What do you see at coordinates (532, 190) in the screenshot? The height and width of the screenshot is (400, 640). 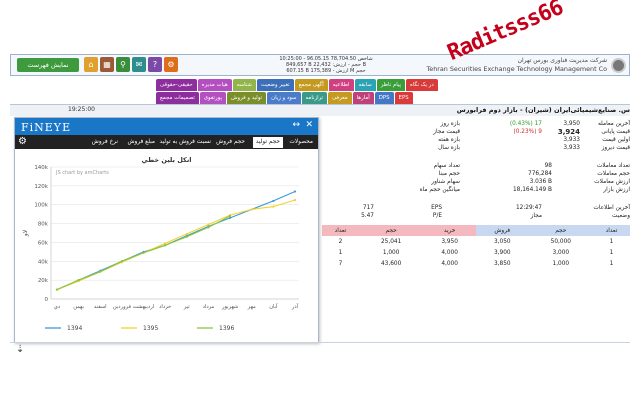 I see `market-value-value: 18,164.149 B` at bounding box center [532, 190].